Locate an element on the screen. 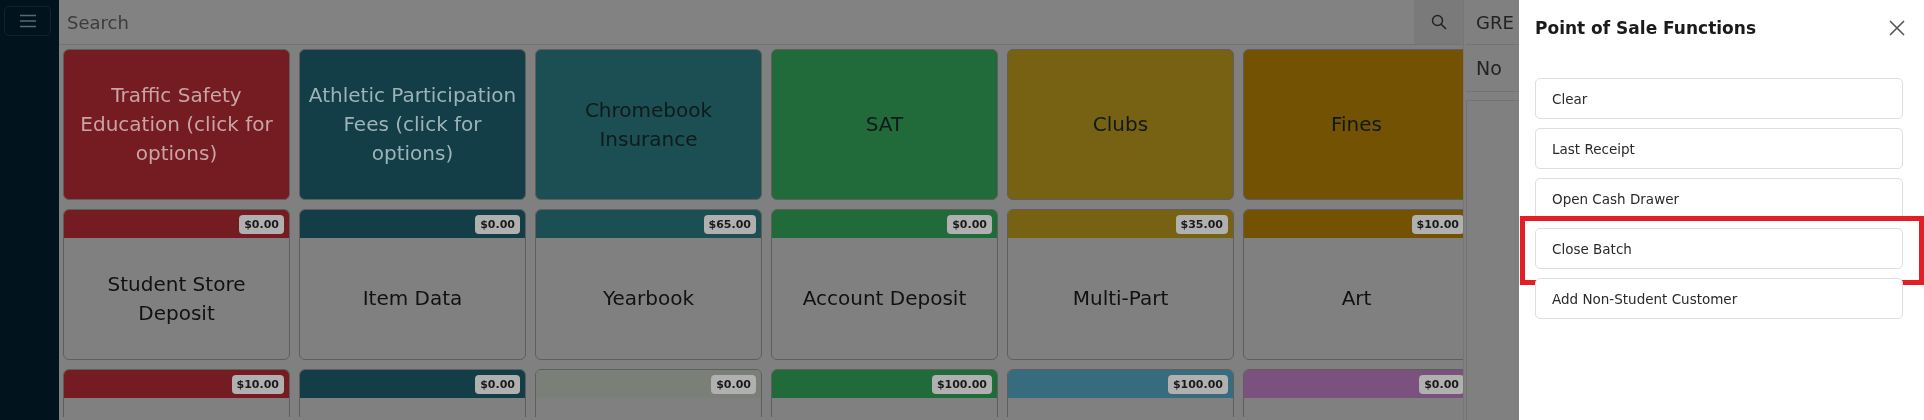  search-button is located at coordinates (1438, 22).